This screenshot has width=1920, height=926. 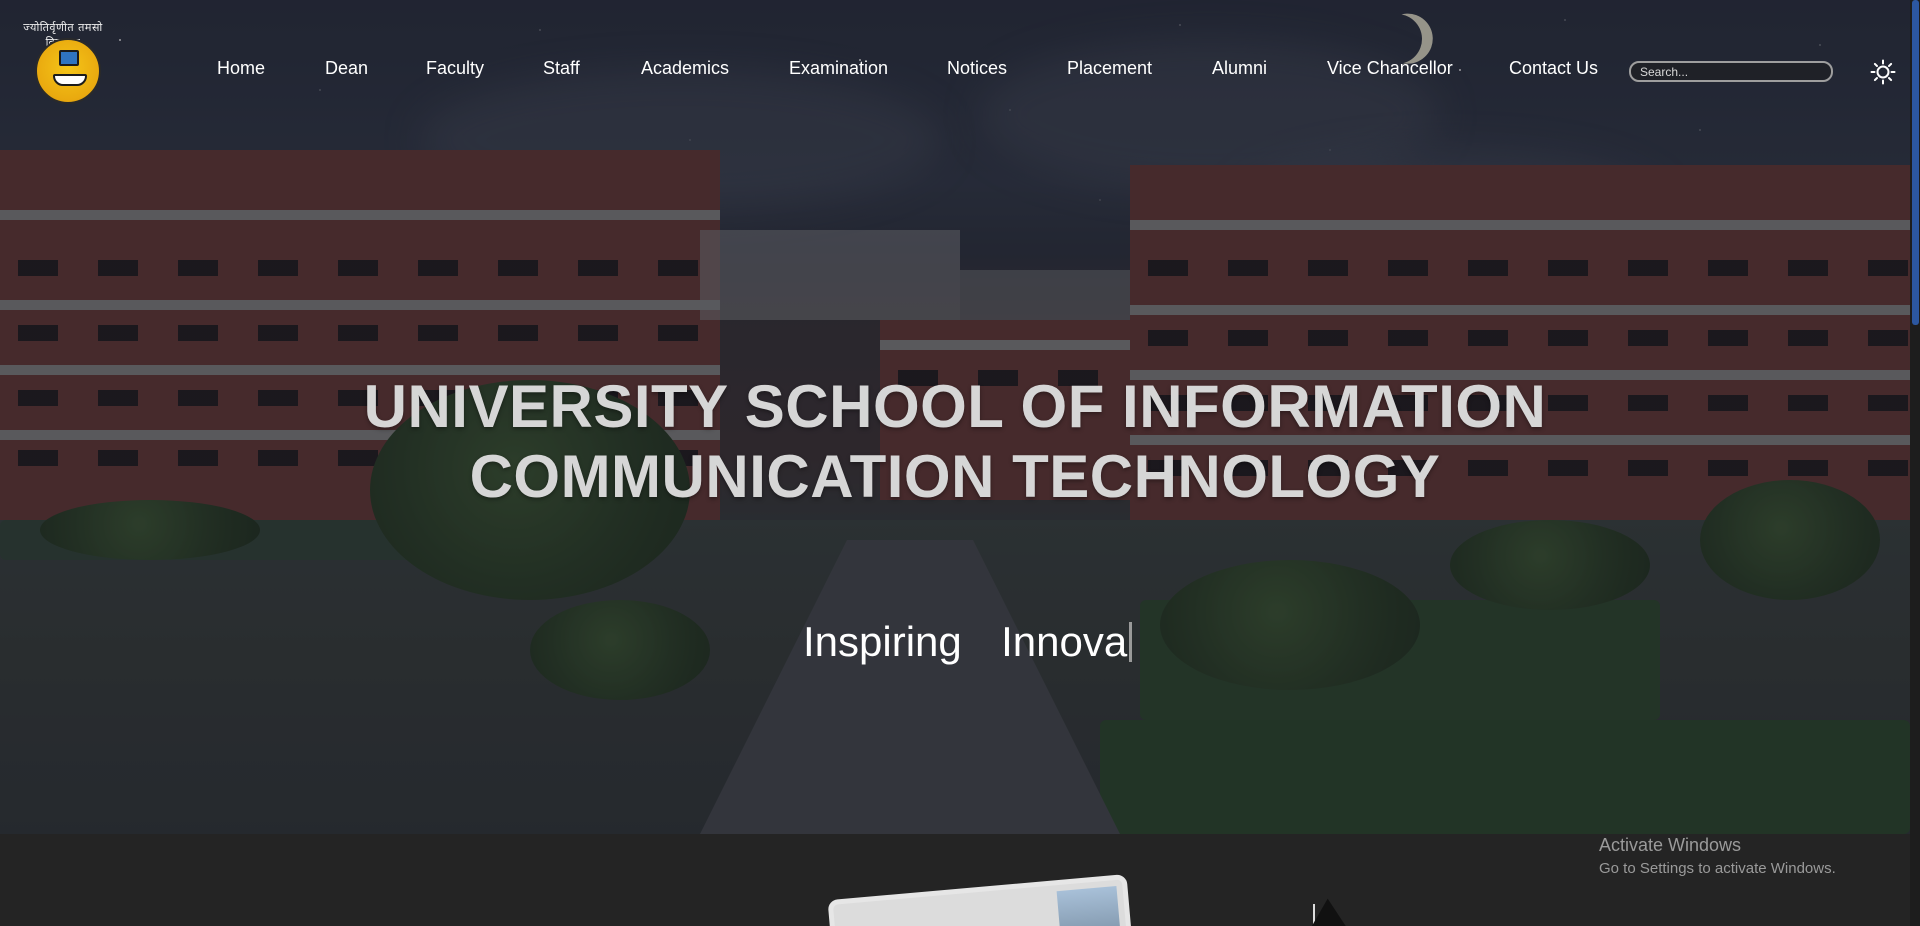 I want to click on watermark-subtitle: Go to Settings to activate Windows., so click(x=1717, y=868).